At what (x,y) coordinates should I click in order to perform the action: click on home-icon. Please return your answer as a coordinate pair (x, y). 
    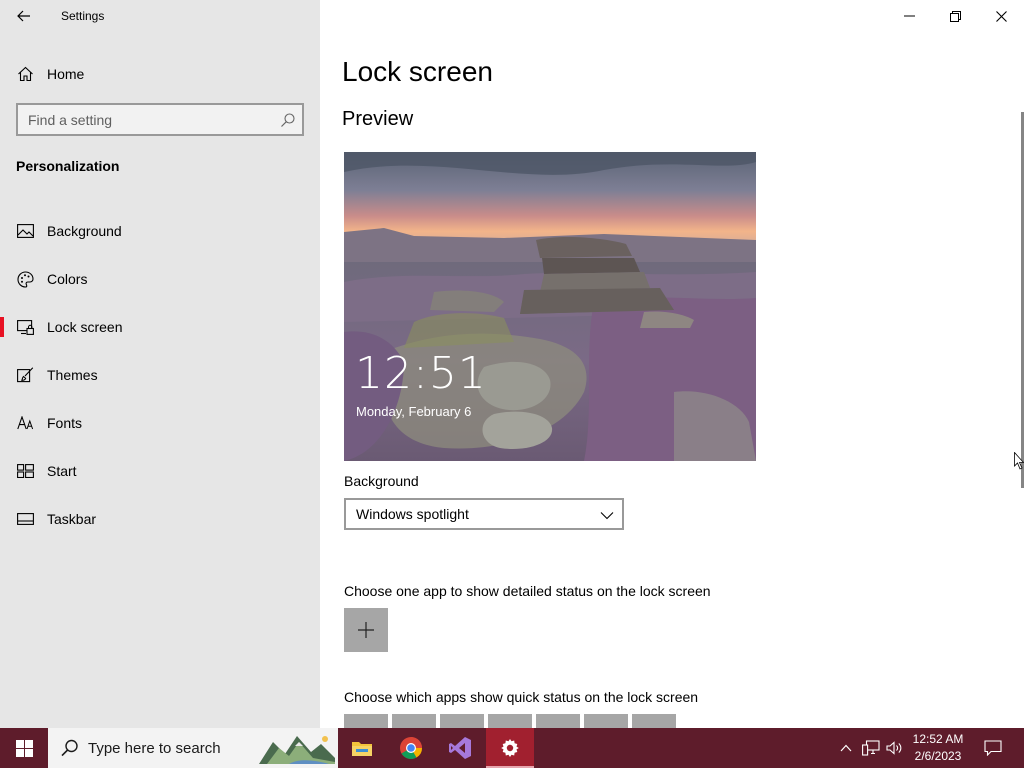
    Looking at the image, I should click on (25, 74).